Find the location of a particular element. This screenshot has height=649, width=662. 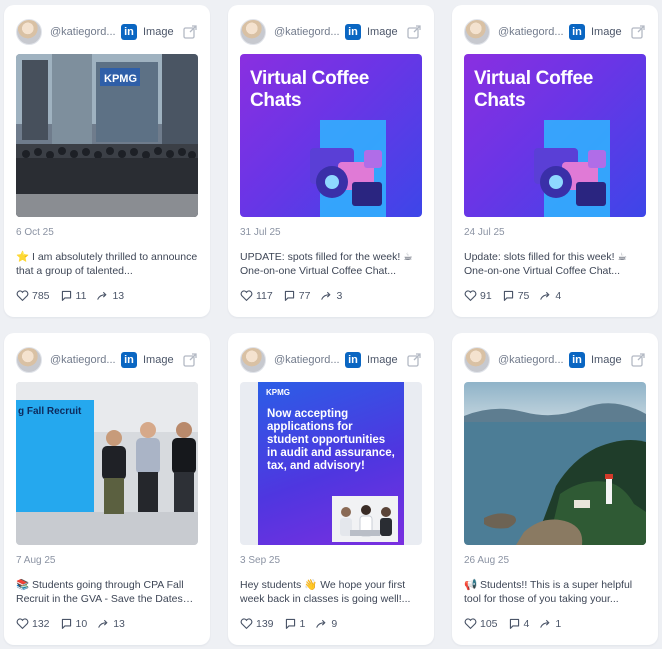

post-image is located at coordinates (555, 463).